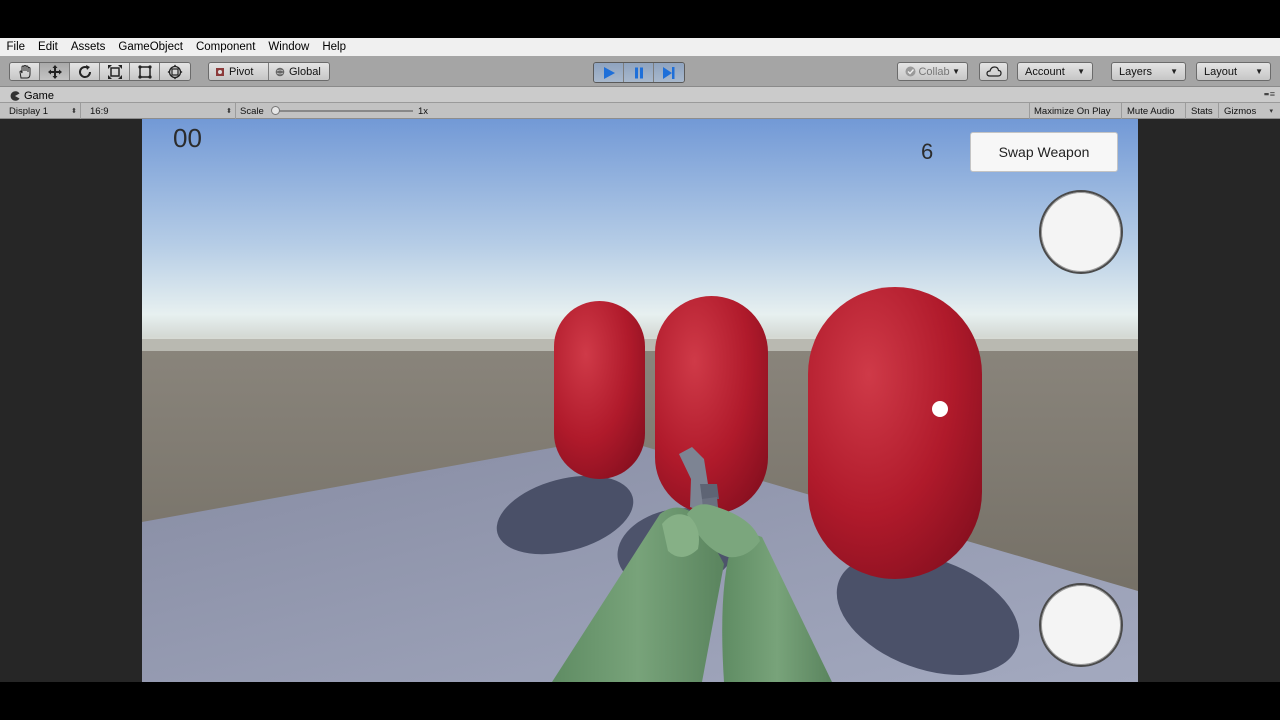  What do you see at coordinates (640, 19) in the screenshot?
I see `letterbox-top` at bounding box center [640, 19].